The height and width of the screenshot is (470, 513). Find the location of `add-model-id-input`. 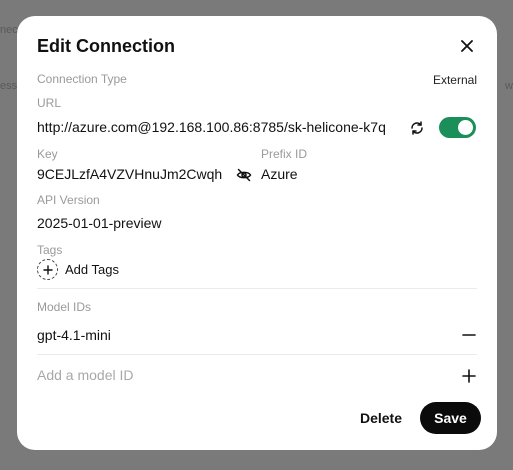

add-model-id-input is located at coordinates (237, 375).